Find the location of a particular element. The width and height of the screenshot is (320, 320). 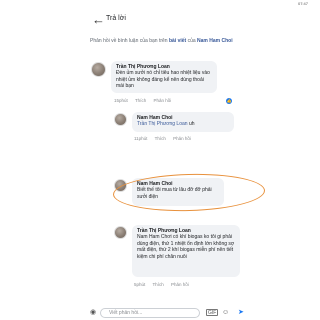

comment-time: 11phút is located at coordinates (141, 138).